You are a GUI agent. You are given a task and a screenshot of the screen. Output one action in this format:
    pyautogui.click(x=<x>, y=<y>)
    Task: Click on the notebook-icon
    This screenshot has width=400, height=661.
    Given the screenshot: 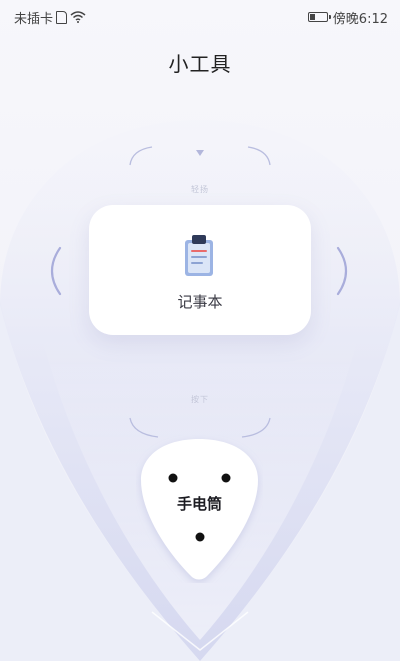 What is the action you would take?
    pyautogui.click(x=199, y=255)
    